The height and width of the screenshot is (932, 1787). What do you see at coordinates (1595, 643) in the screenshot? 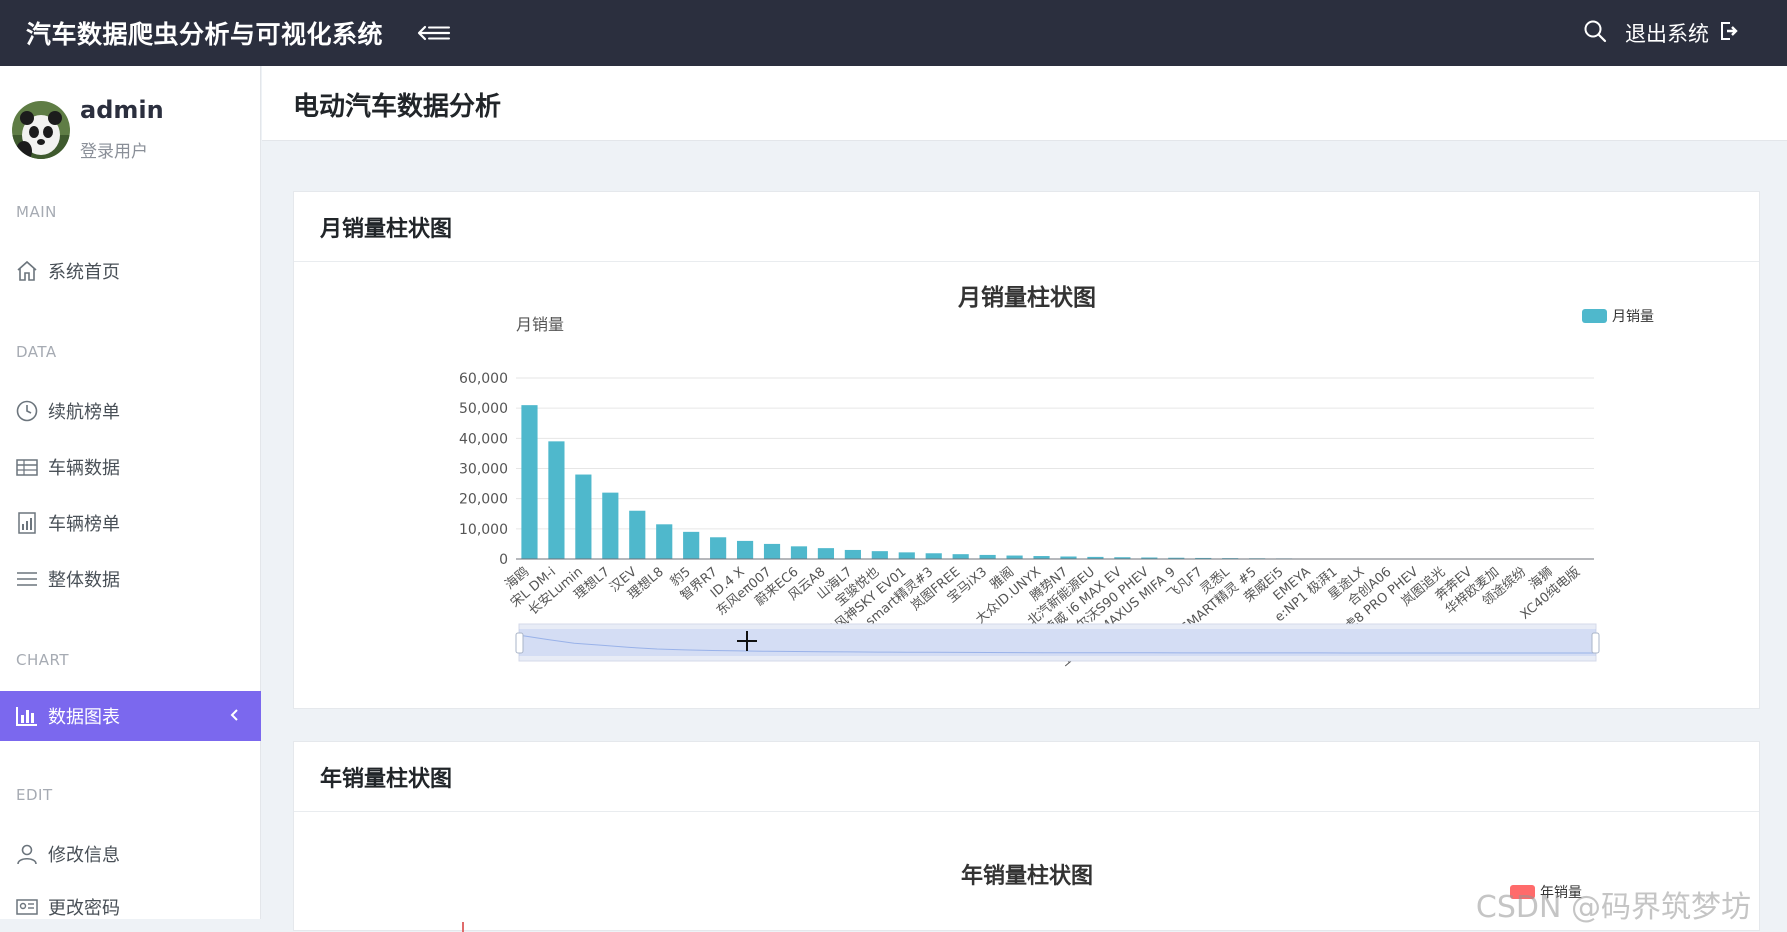
I see `datazoom-handle-right` at bounding box center [1595, 643].